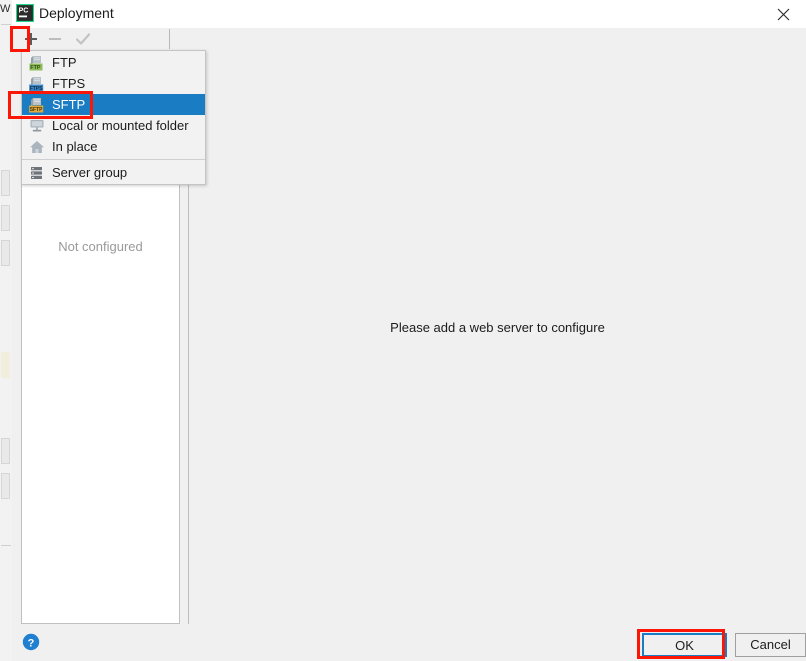 This screenshot has height=661, width=806. I want to click on dialog-titlebar: PC Deployment, so click(409, 14).